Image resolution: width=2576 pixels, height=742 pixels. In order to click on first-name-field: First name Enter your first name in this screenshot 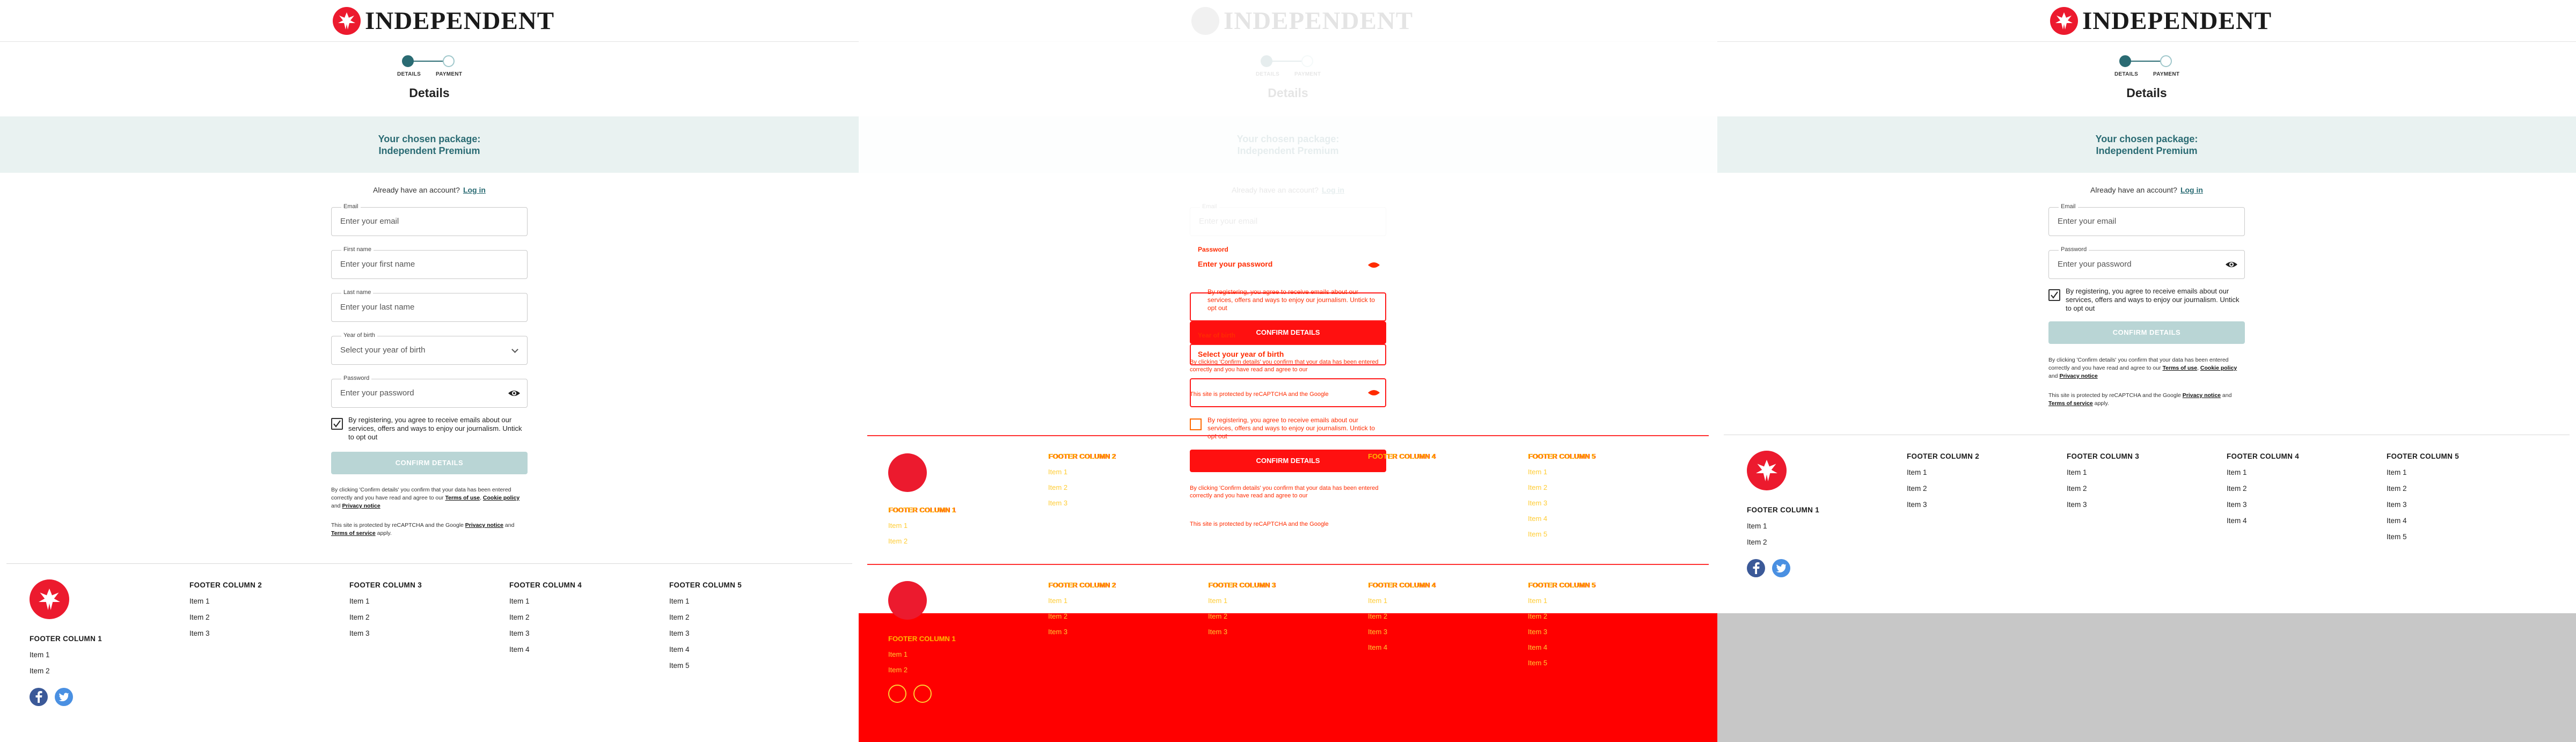, I will do `click(429, 263)`.